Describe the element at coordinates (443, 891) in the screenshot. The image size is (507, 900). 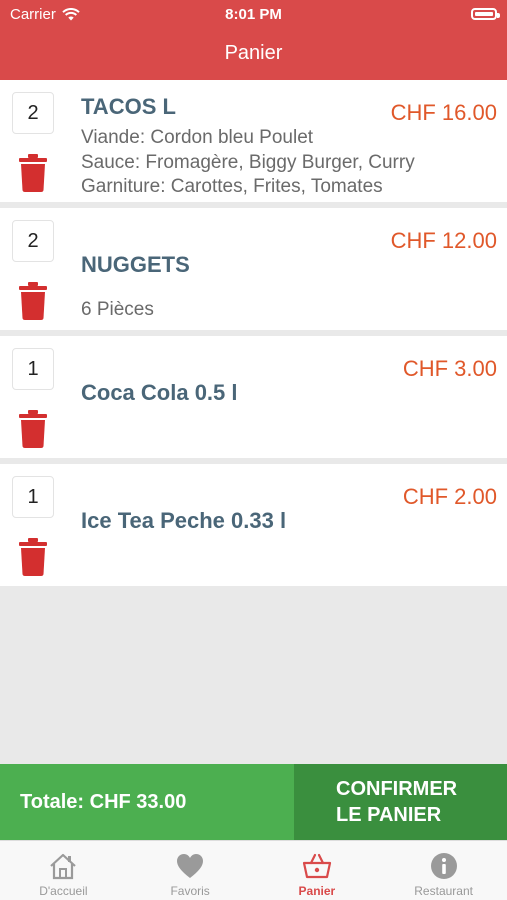
I see `tab-label: Restaurant` at that location.